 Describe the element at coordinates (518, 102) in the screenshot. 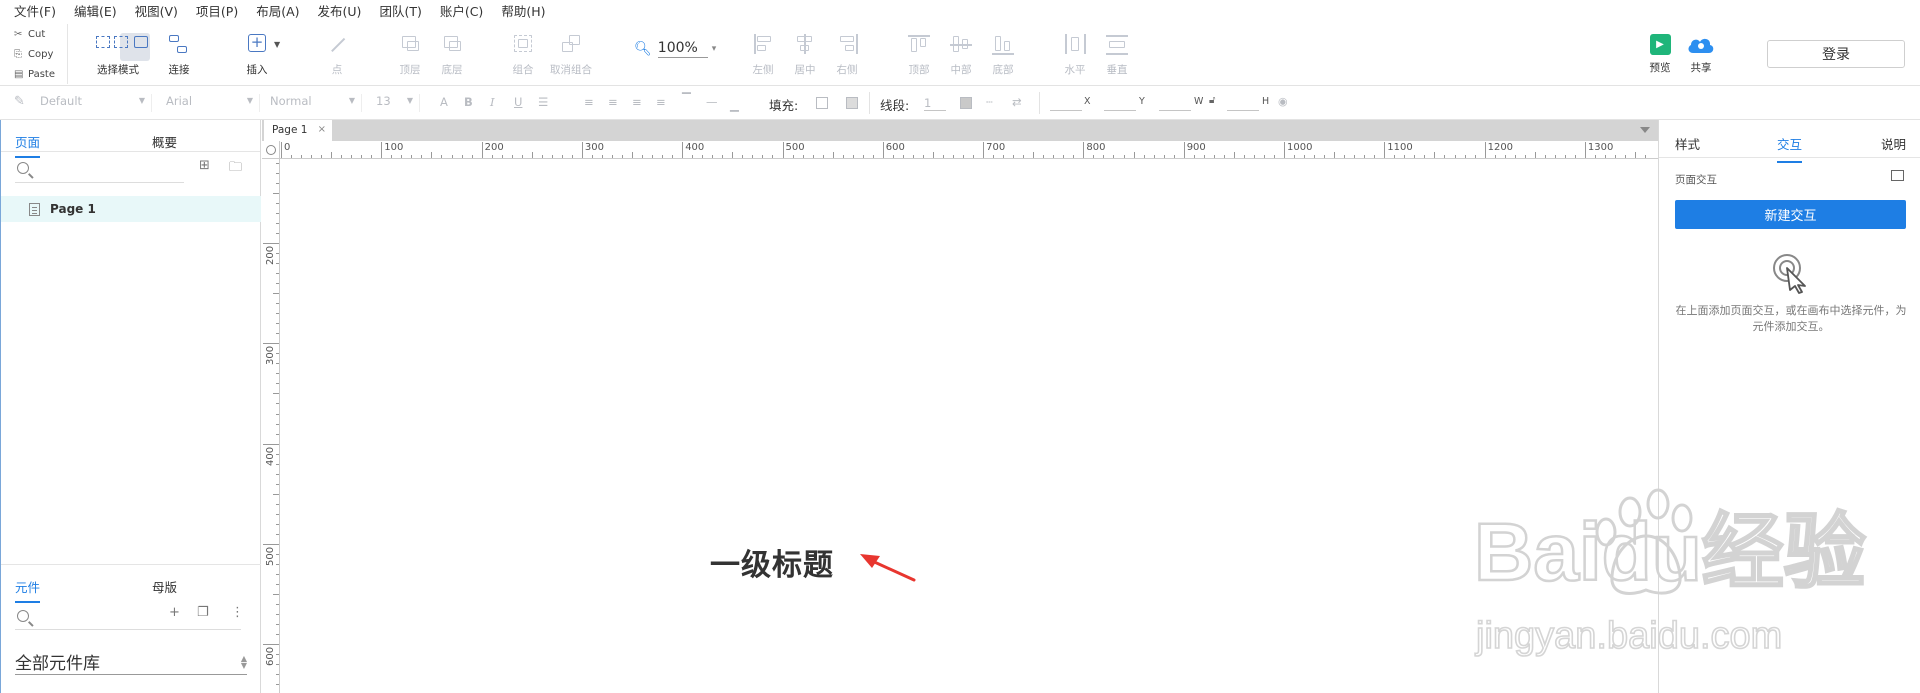

I see `underline-icon: U` at that location.